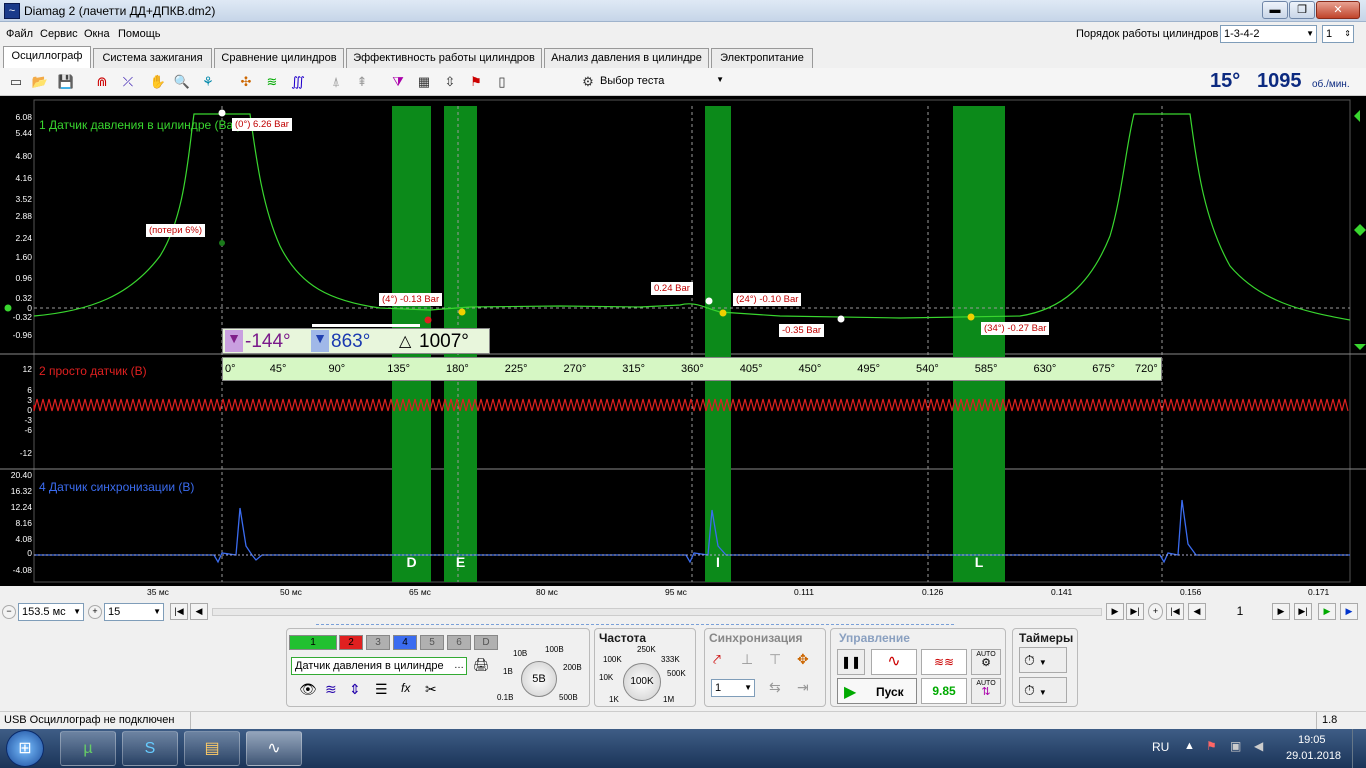  Describe the element at coordinates (150, 748) in the screenshot. I see `skype-icon: S` at that location.